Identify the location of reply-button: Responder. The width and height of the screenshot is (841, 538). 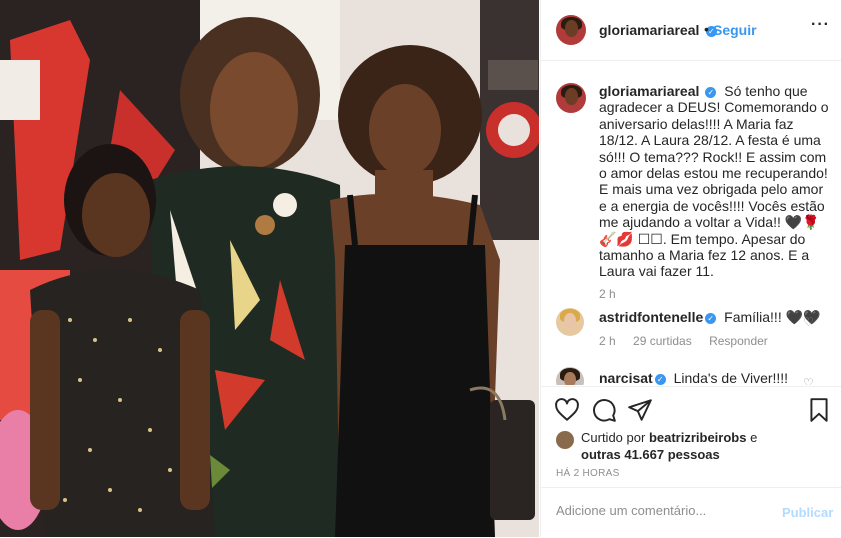
(738, 341).